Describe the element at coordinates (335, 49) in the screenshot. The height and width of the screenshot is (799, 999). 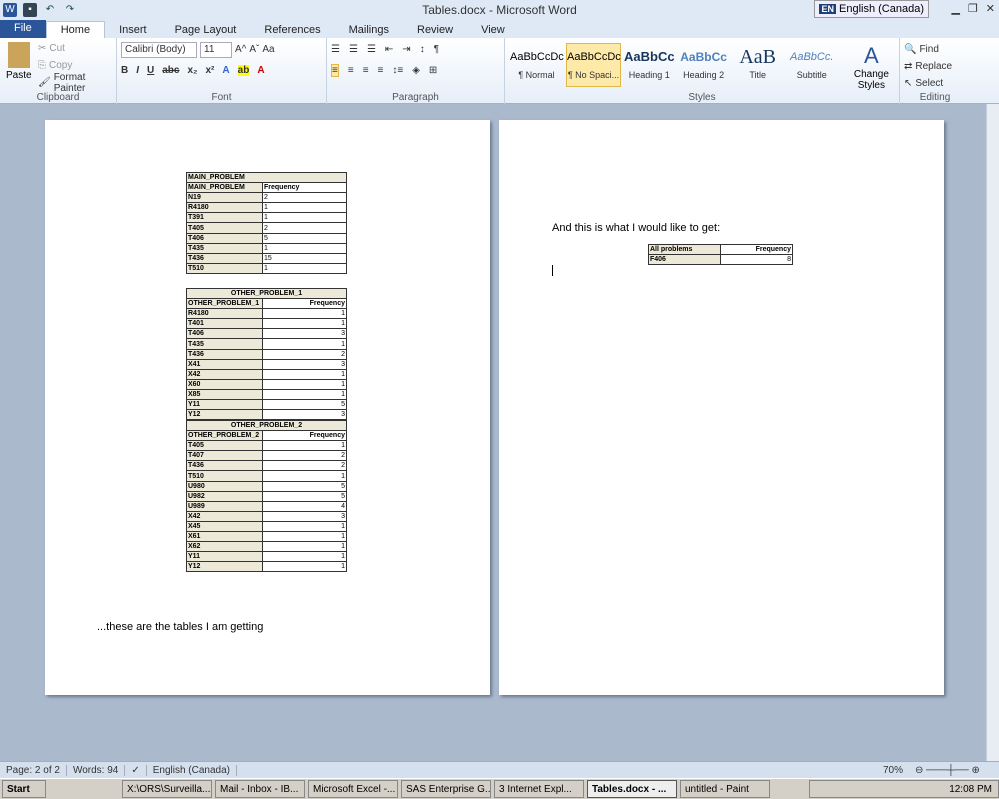
I see `bullets-icon: ☰` at that location.